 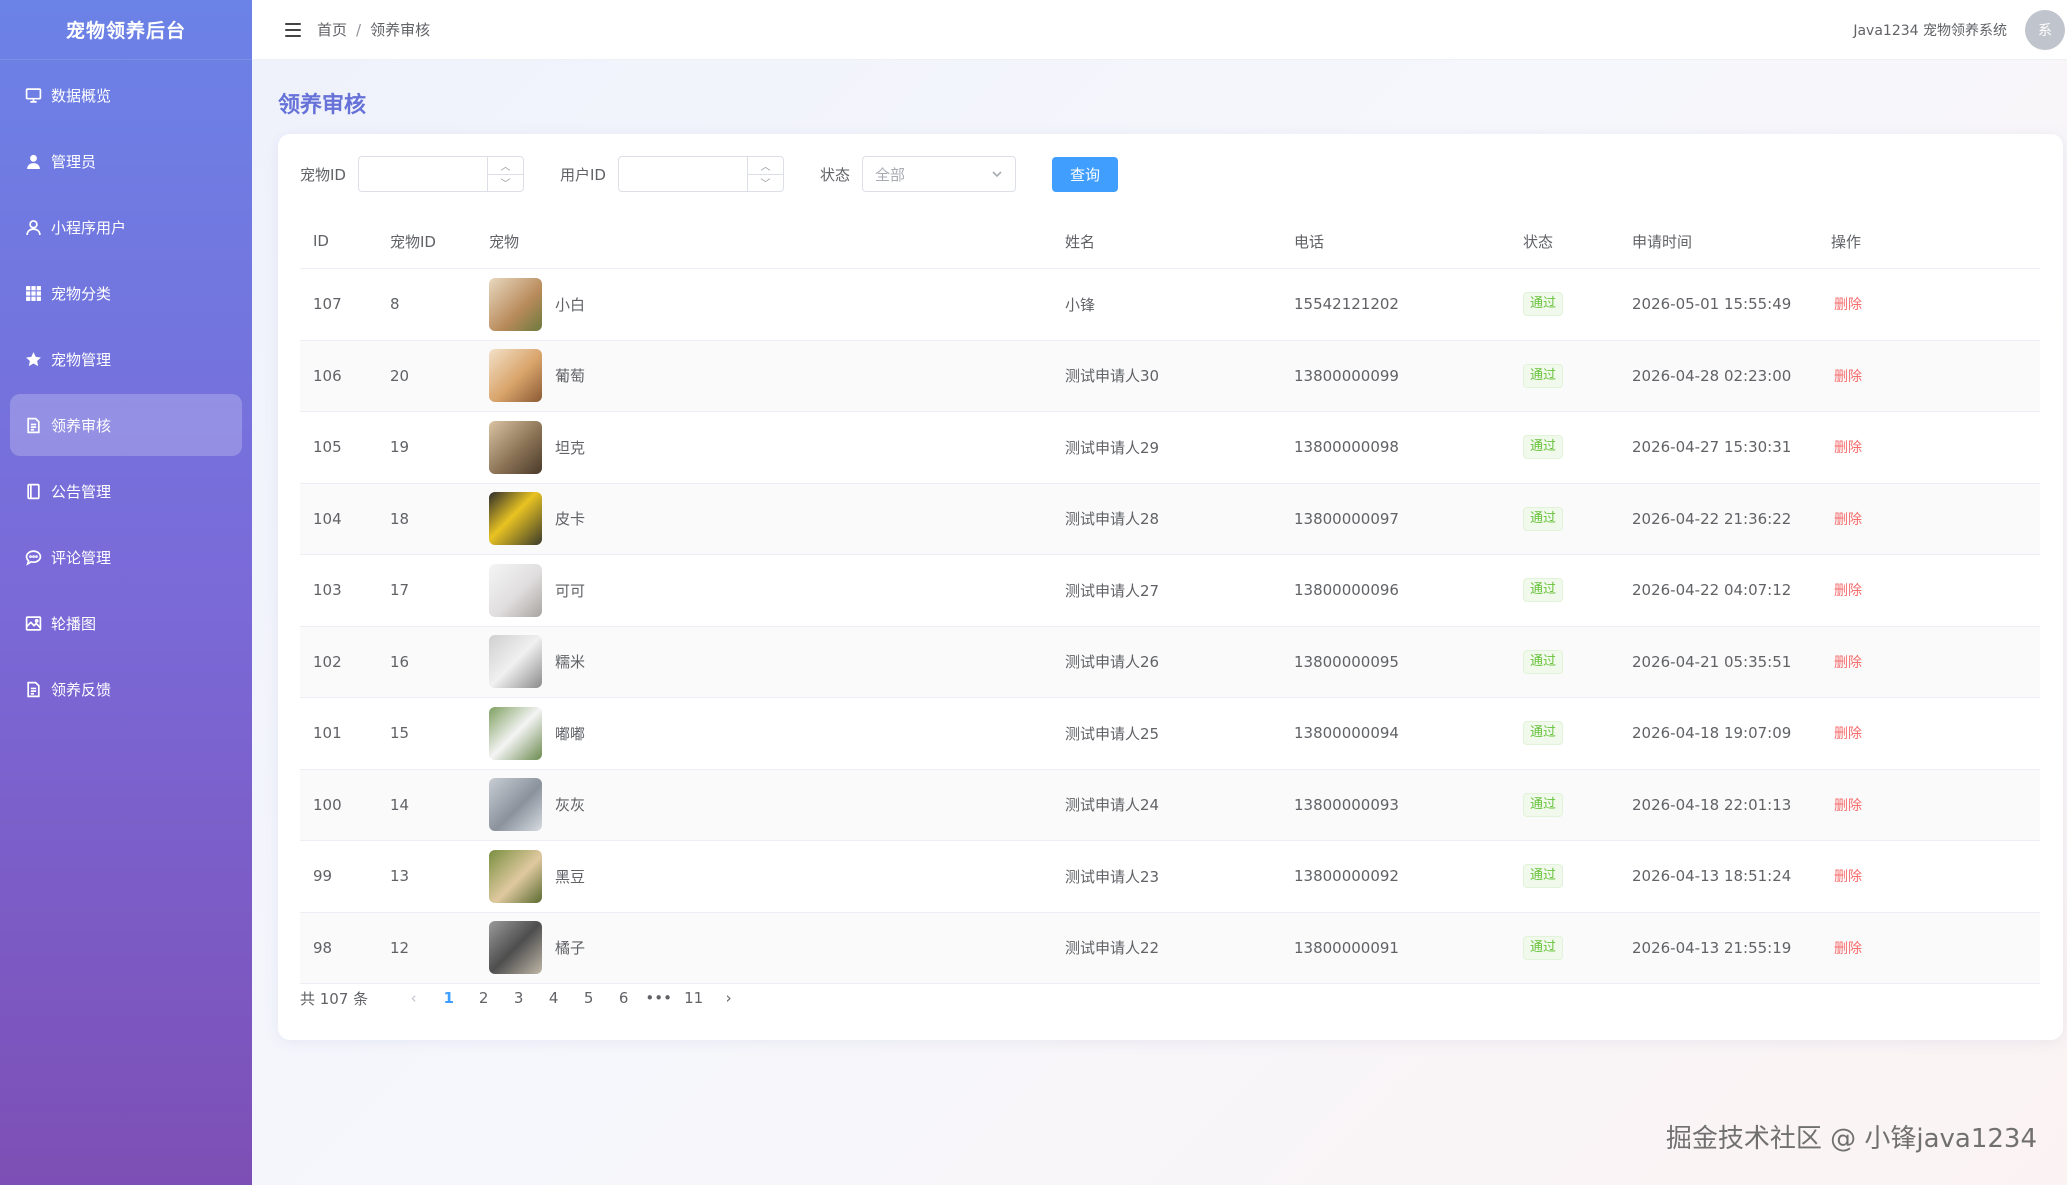 What do you see at coordinates (1170, 241) in the screenshot?
I see `table-header: ID 宠物ID 宠物 姓名 电话 状态 申请时间 操作` at bounding box center [1170, 241].